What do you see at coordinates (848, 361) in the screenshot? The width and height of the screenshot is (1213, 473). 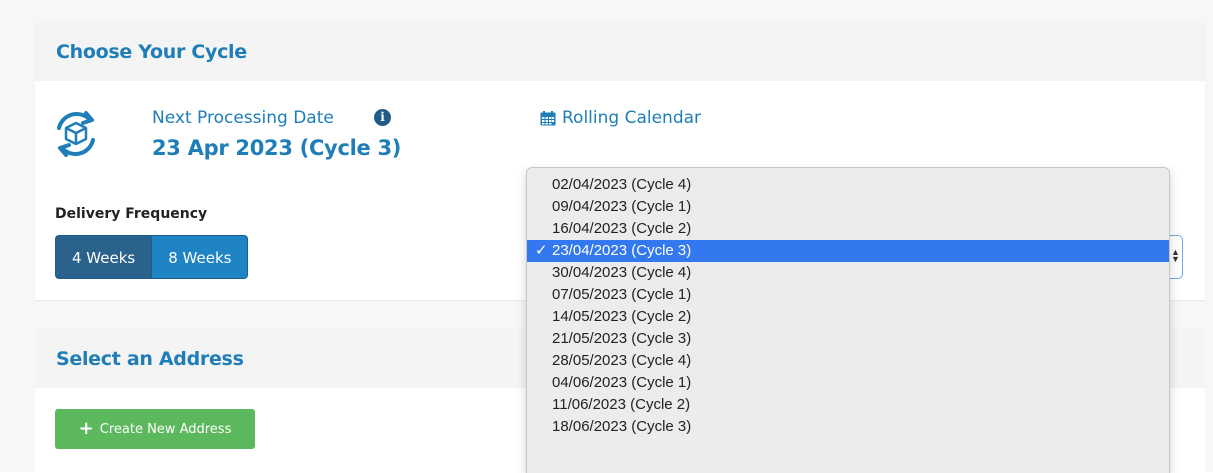 I see `dropdown-option: 28/05/2023 (Cycle 4)` at bounding box center [848, 361].